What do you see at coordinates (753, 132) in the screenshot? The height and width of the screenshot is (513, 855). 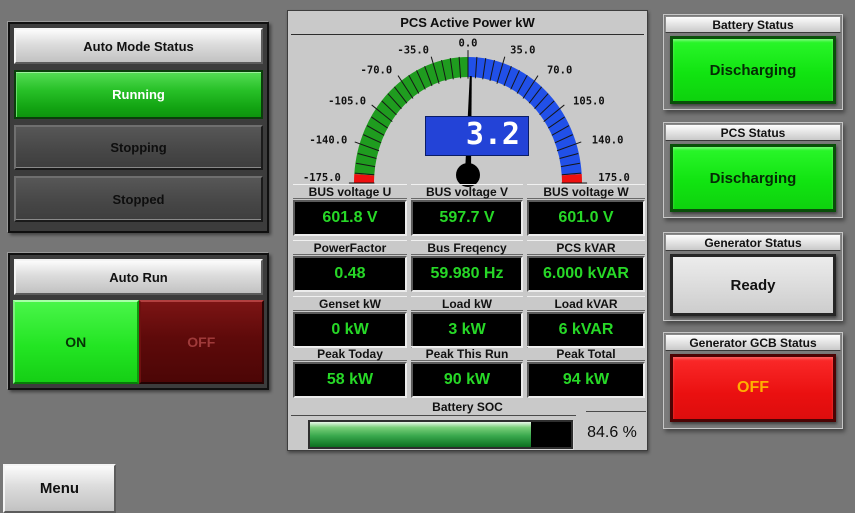 I see `pcs-status-header: PCS Status` at bounding box center [753, 132].